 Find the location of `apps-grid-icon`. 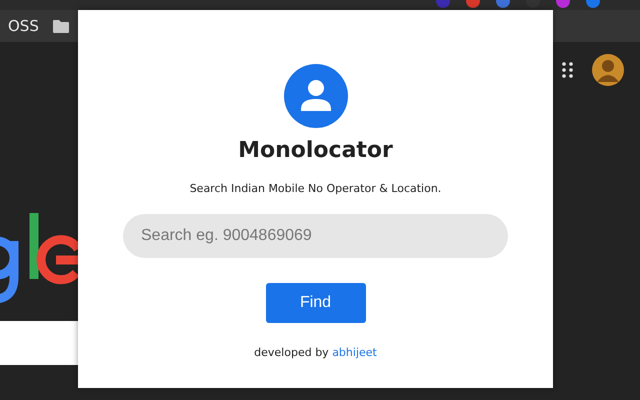

apps-grid-icon is located at coordinates (568, 70).